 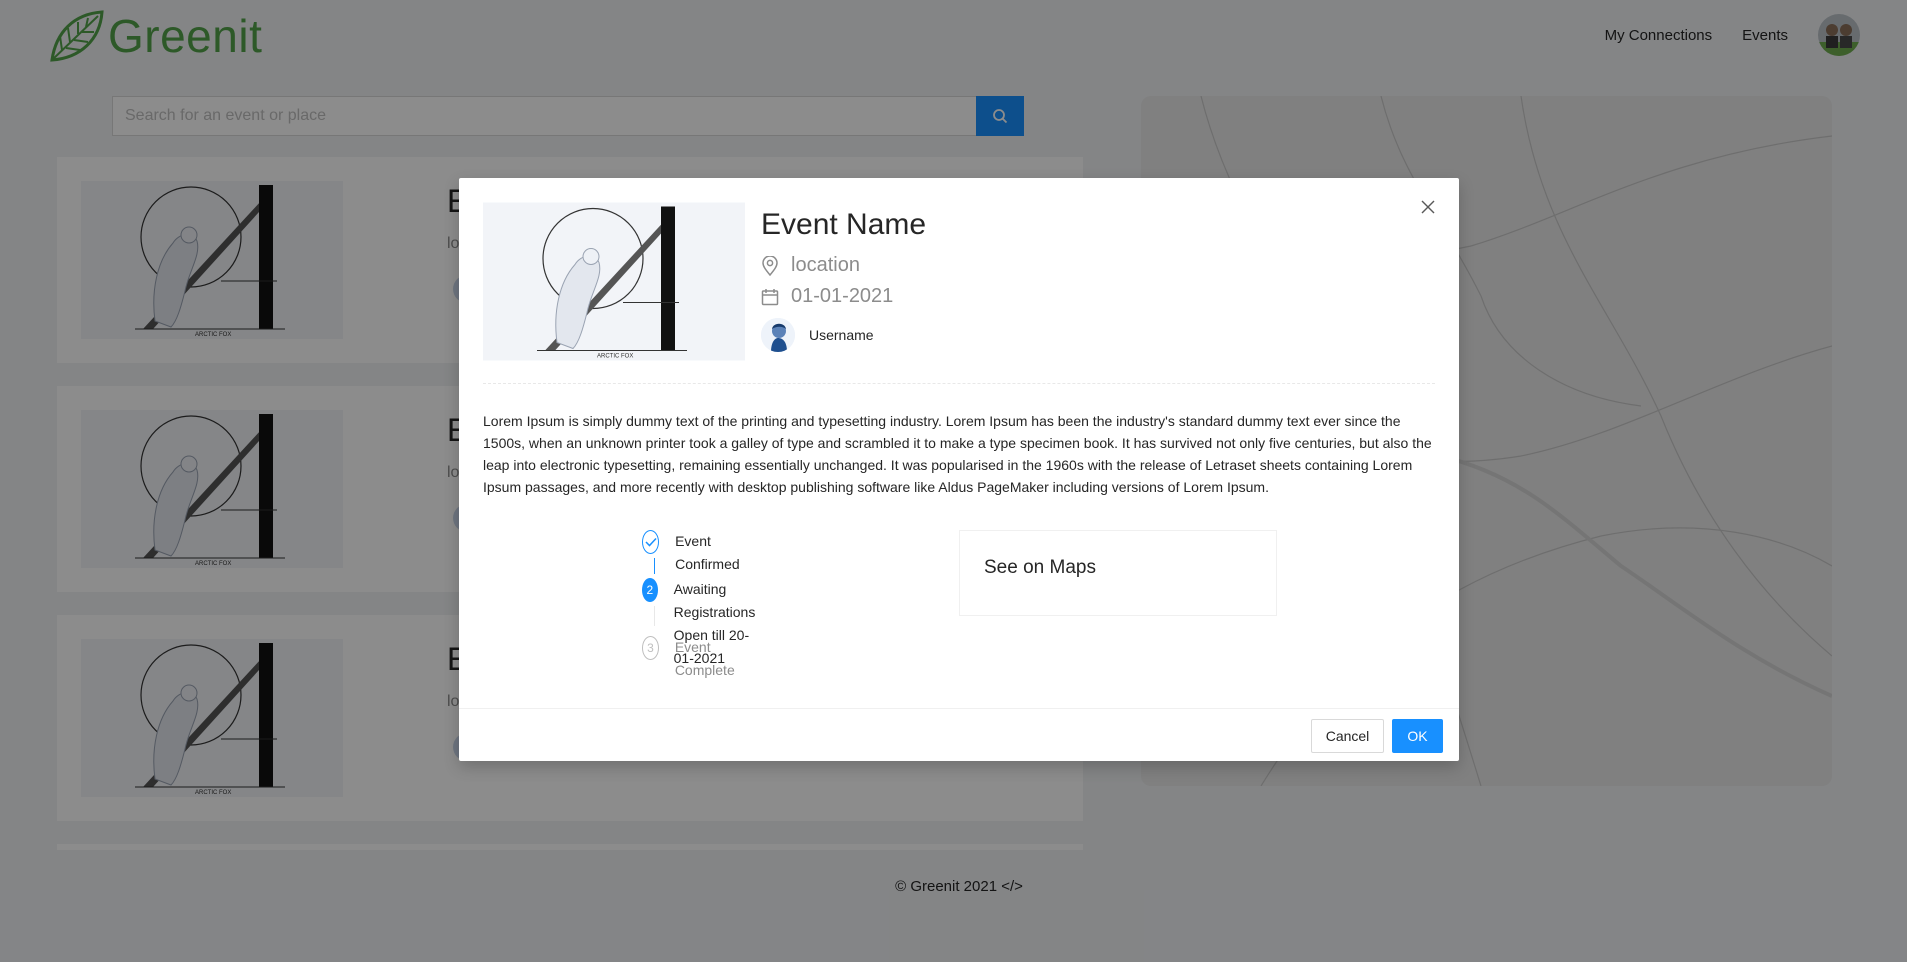 What do you see at coordinates (842, 296) in the screenshot?
I see `event-date: 01-01-2021` at bounding box center [842, 296].